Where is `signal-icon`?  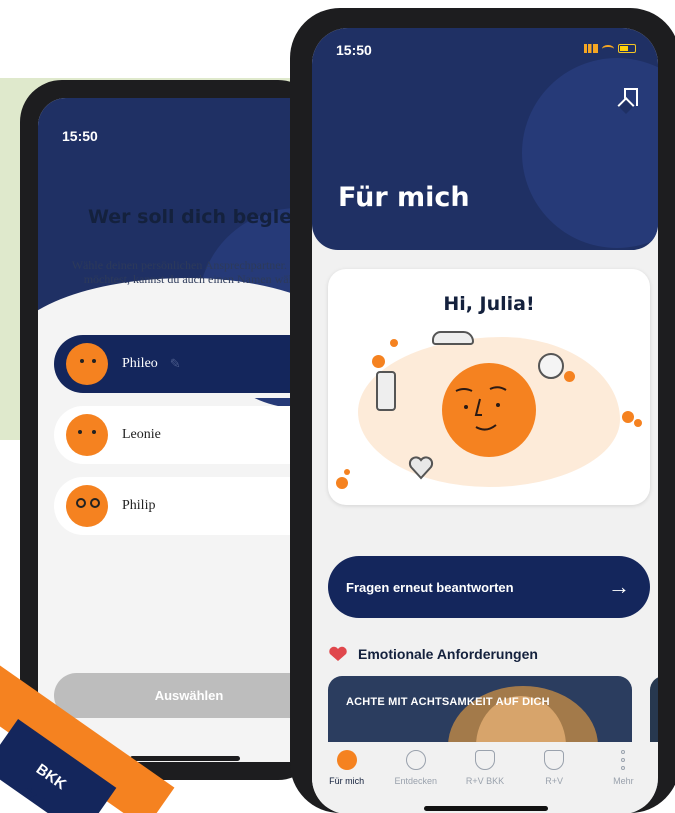
signal-icon is located at coordinates (591, 48).